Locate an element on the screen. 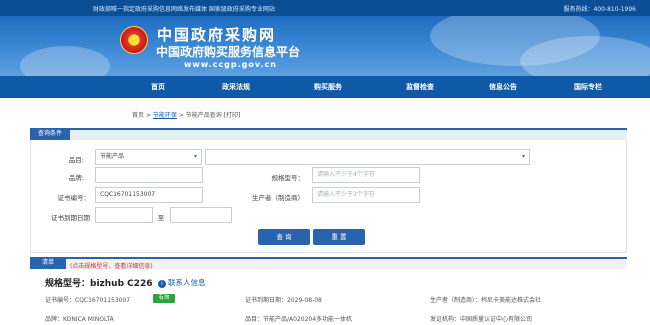 This screenshot has width=650, height=325. breadcrumb-current: 节能产品查询 is located at coordinates (203, 115).